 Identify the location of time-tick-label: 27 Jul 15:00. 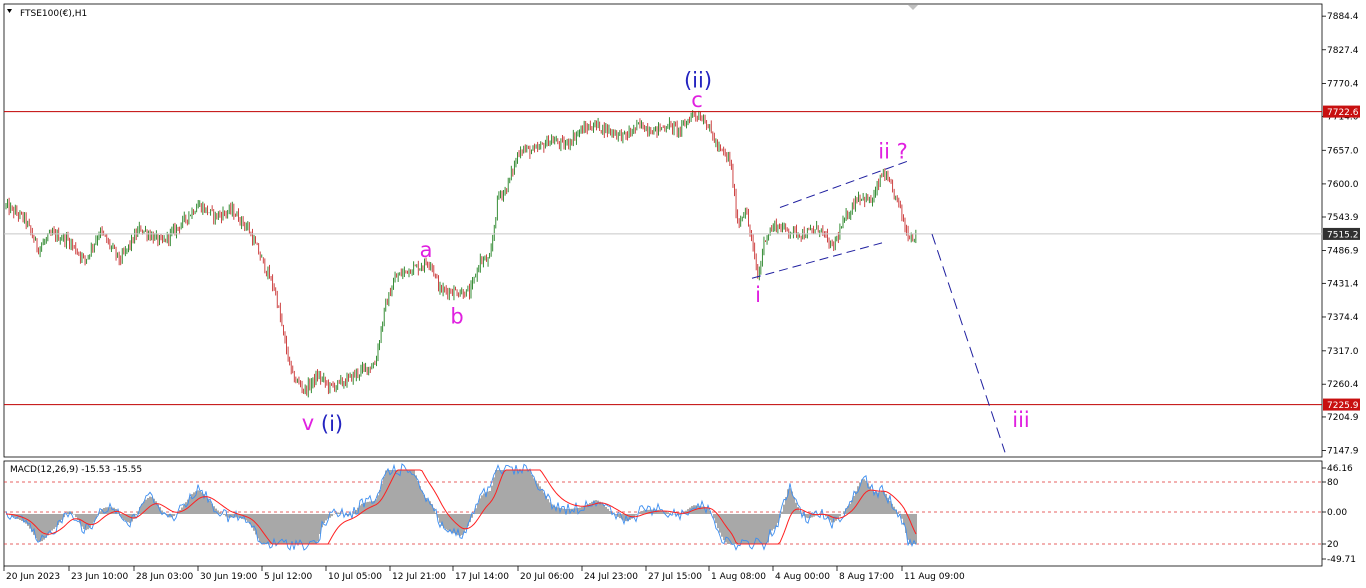
(675, 577).